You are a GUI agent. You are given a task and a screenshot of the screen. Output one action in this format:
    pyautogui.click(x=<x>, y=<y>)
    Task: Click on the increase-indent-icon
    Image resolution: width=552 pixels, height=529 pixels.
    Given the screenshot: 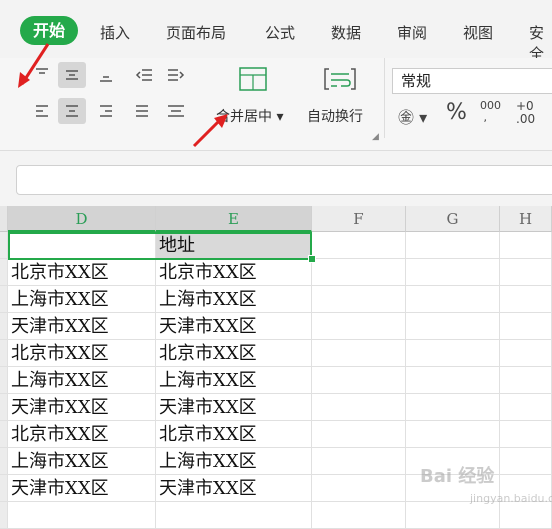 What is the action you would take?
    pyautogui.click(x=176, y=75)
    